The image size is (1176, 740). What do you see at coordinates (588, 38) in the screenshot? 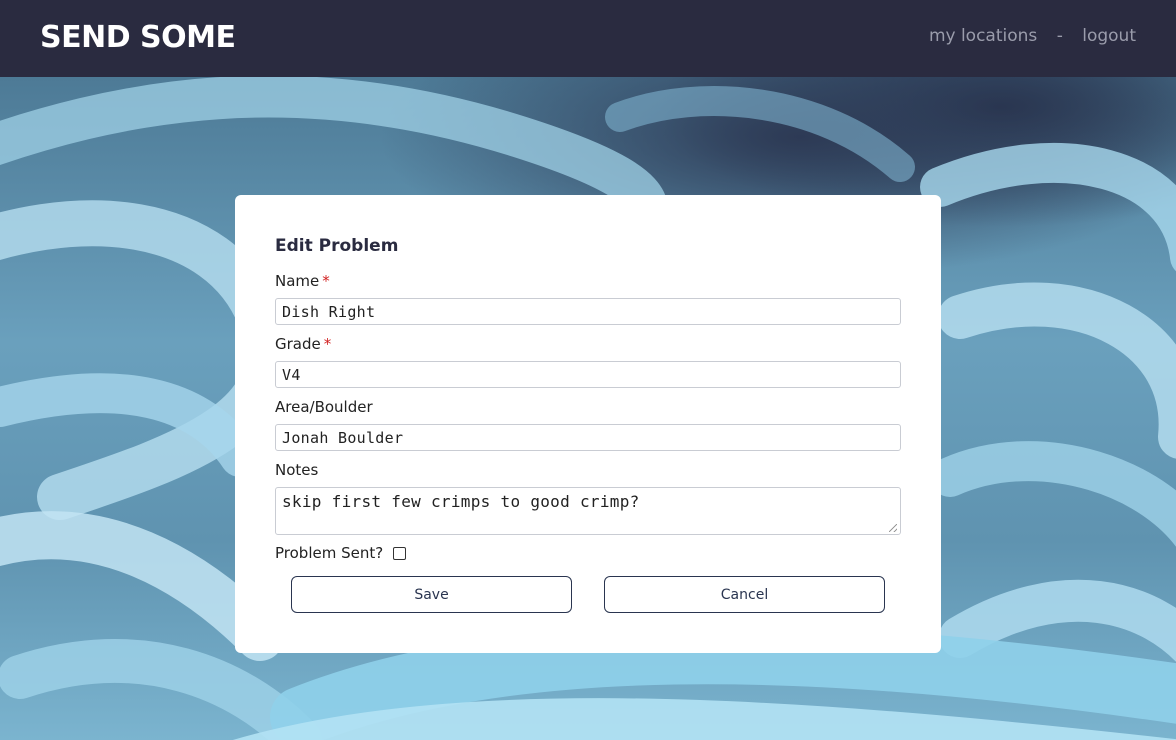
I see `top-header: SEND SOME my locations - logout` at bounding box center [588, 38].